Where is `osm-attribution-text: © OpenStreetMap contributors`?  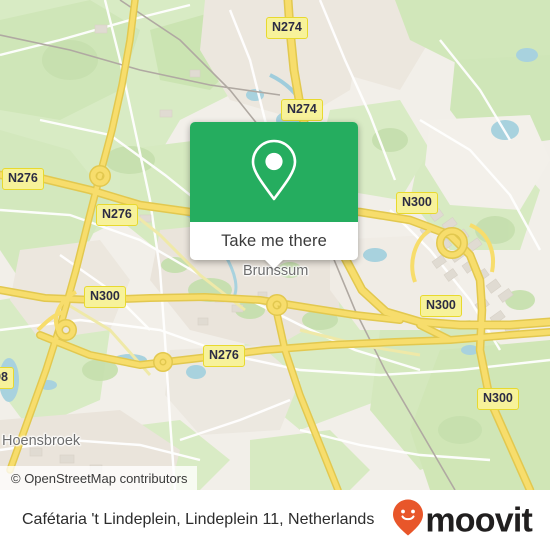 osm-attribution-text: © OpenStreetMap contributors is located at coordinates (99, 478).